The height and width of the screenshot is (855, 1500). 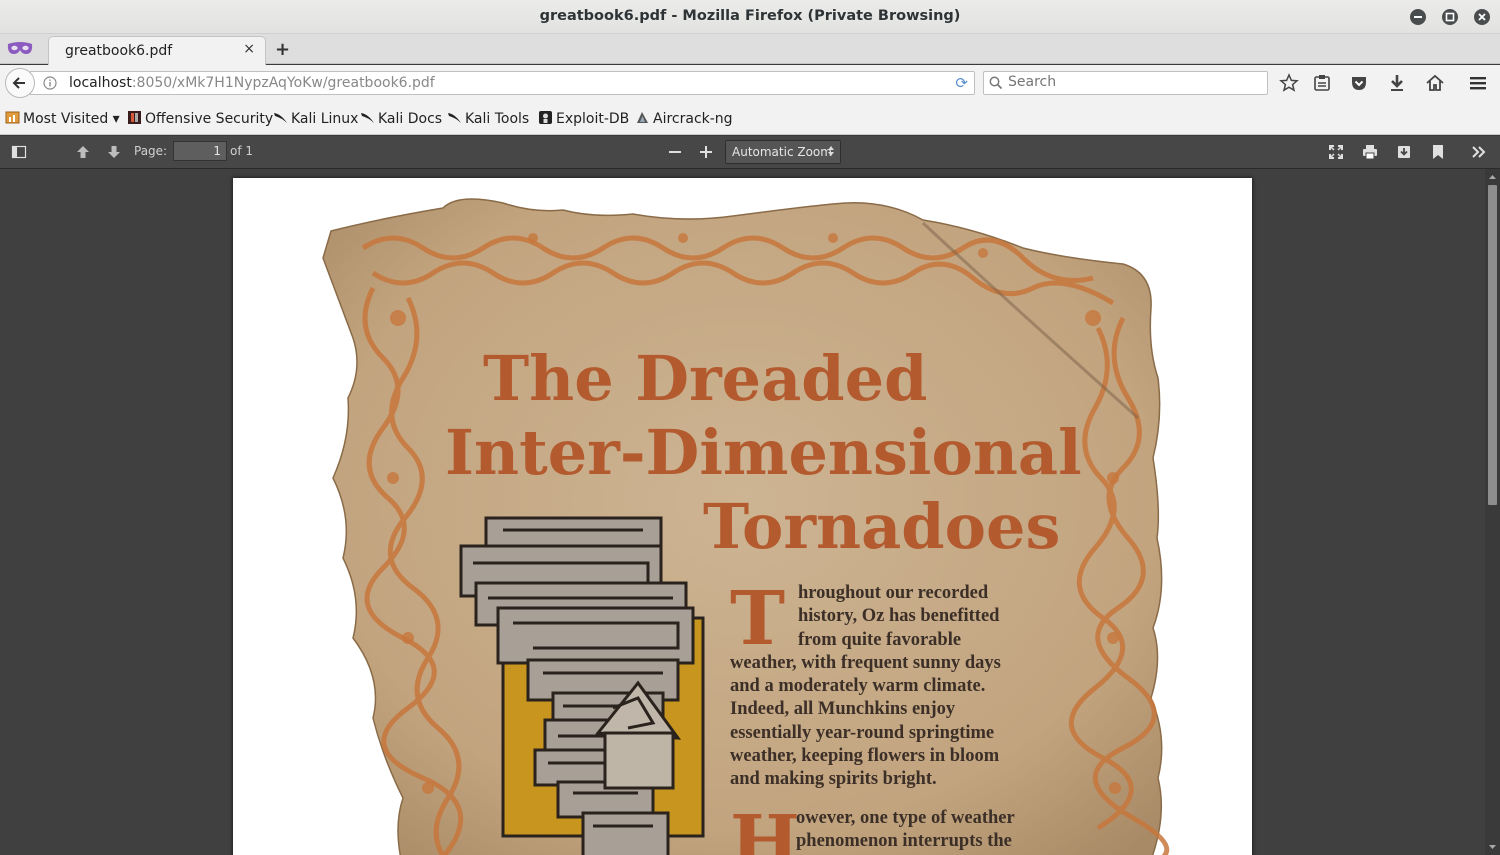 What do you see at coordinates (19, 152) in the screenshot?
I see `sidebar-toggle-icon` at bounding box center [19, 152].